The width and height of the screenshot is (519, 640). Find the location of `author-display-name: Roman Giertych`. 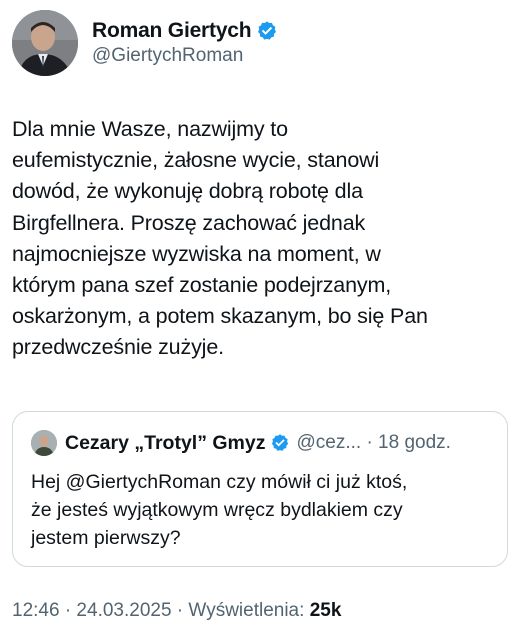

author-display-name: Roman Giertych is located at coordinates (172, 31).